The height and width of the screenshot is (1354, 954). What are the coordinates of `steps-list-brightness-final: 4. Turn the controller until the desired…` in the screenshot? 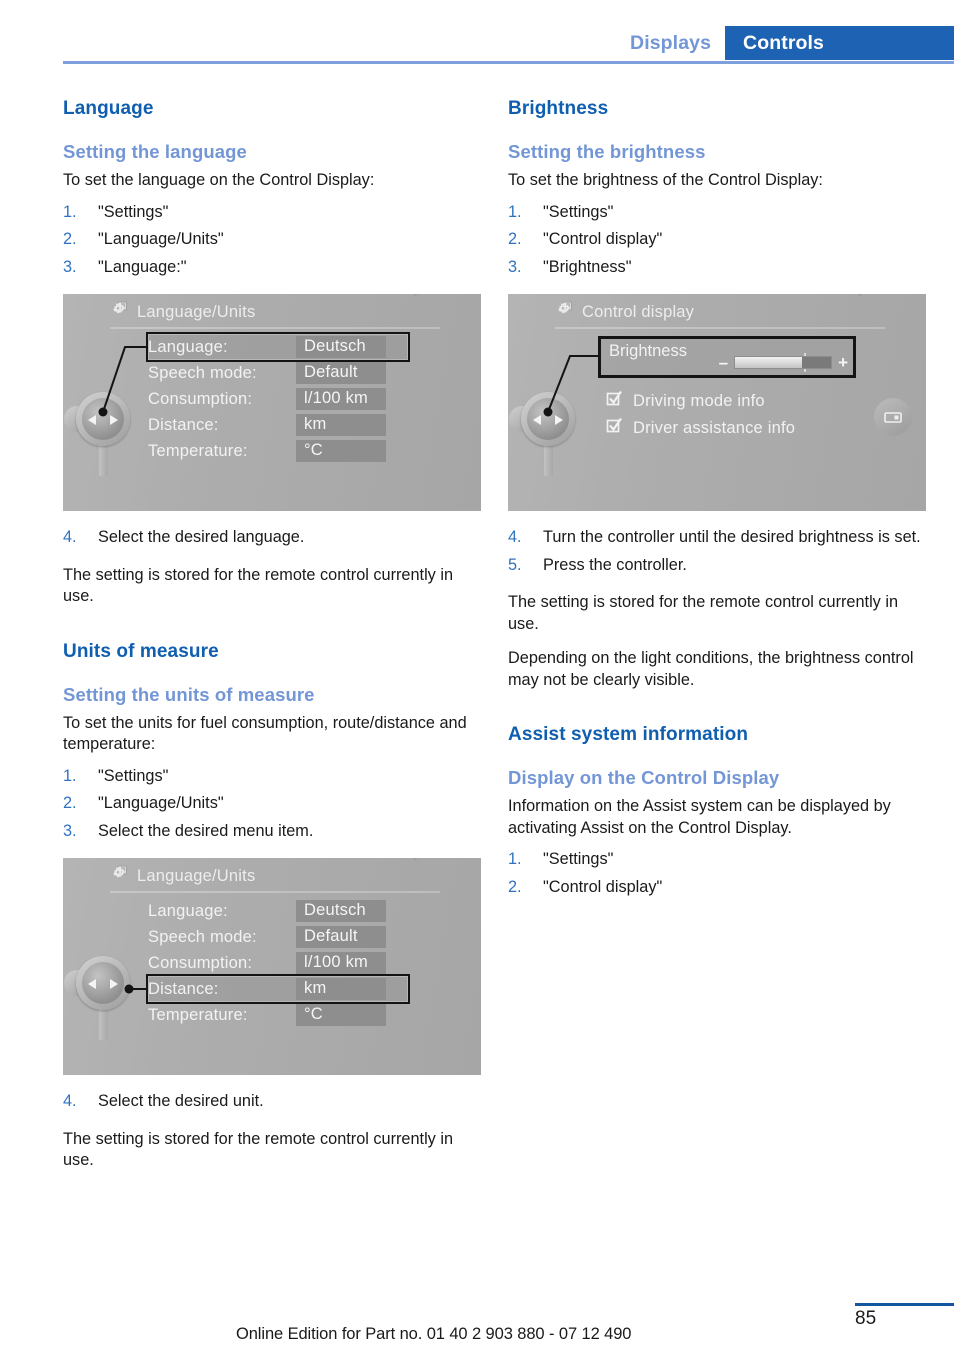 It's located at (717, 551).